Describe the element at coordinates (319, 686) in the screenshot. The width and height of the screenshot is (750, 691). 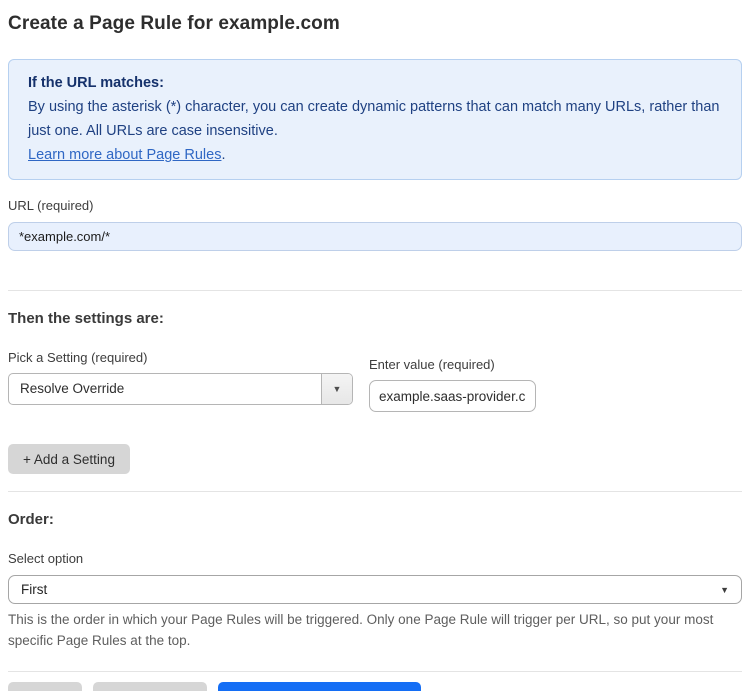
I see `save-and-deploy-button: Save and Deploy Page Rule` at that location.